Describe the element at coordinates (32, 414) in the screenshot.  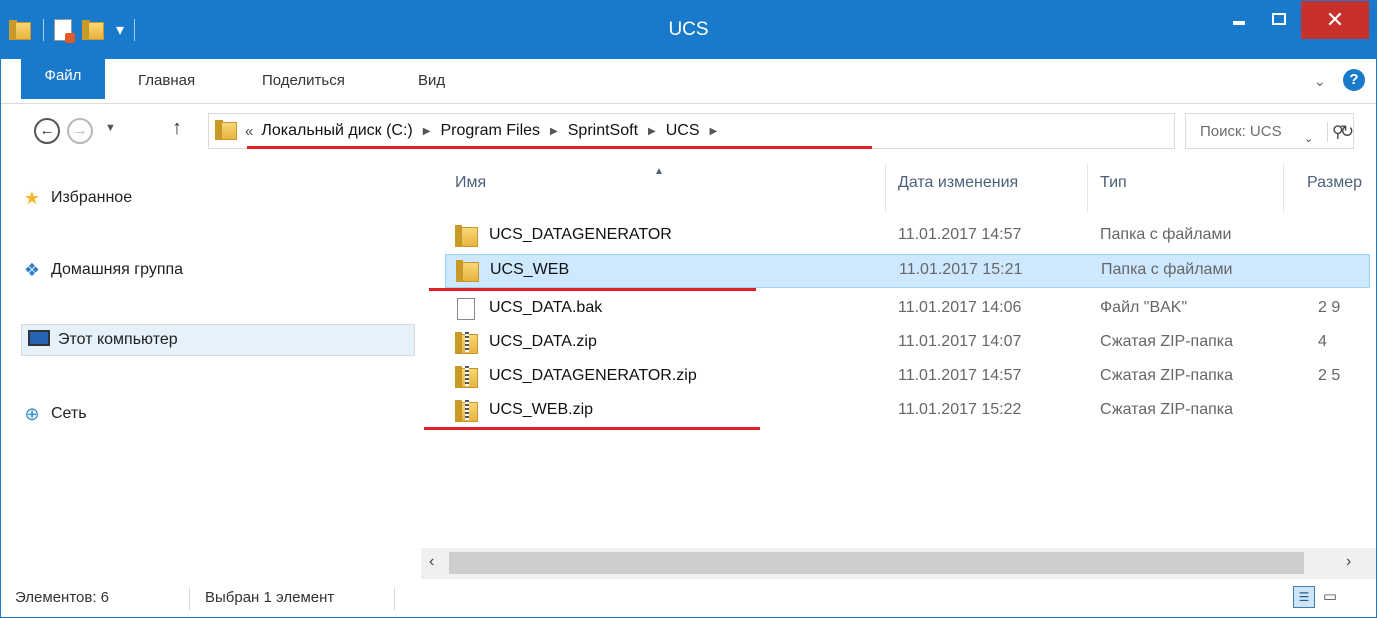
I see `network-icon: ⊕` at that location.